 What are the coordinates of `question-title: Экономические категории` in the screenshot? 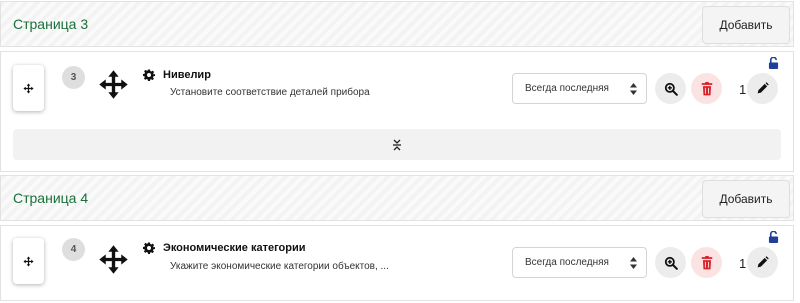 It's located at (234, 248).